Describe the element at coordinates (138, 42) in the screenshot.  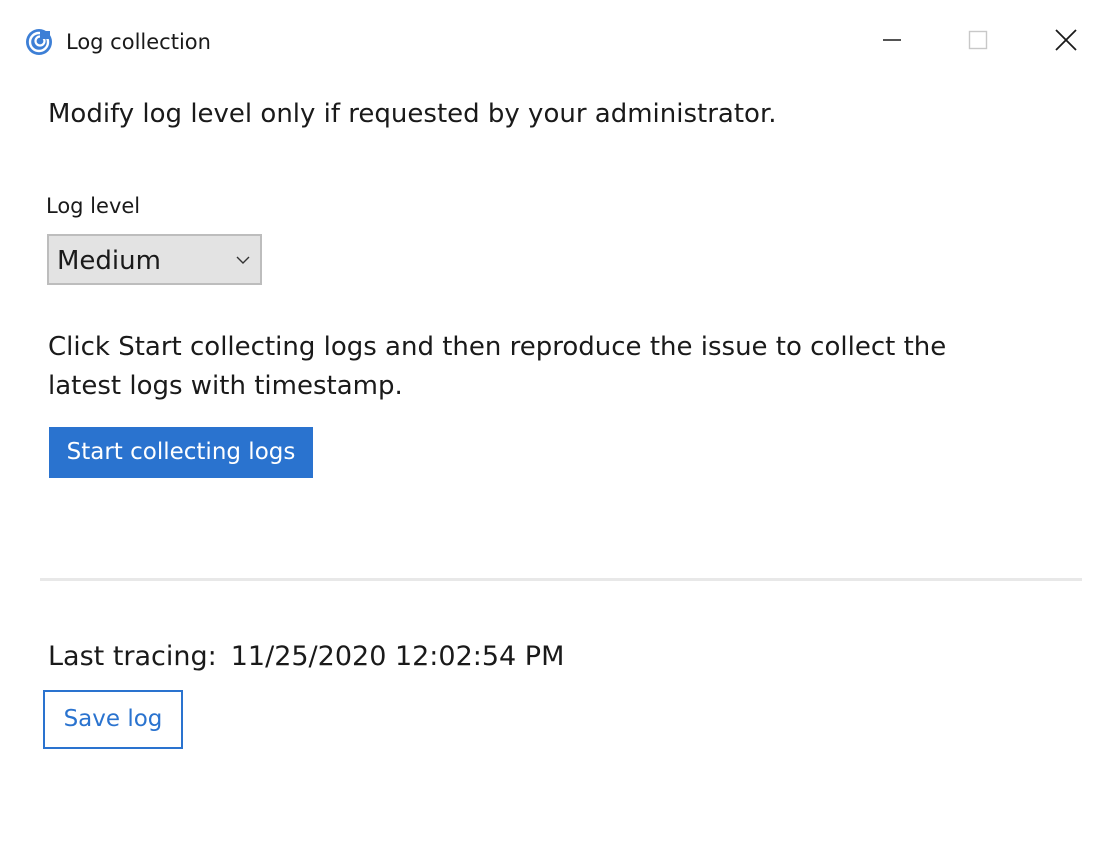
I see `window-title: Log collection` at that location.